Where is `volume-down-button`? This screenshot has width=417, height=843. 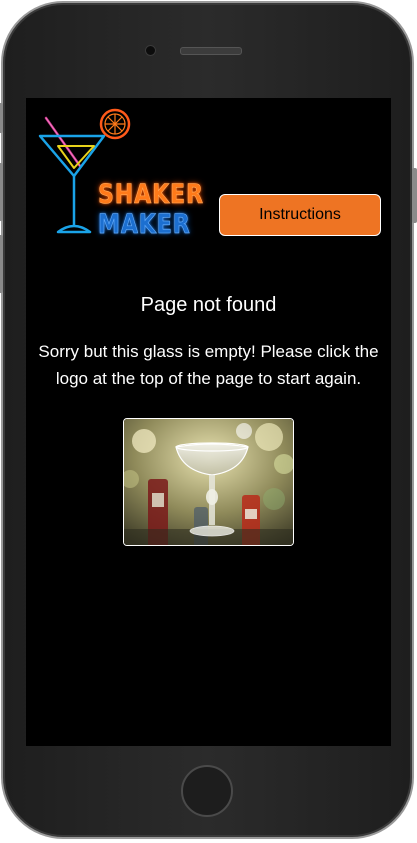 volume-down-button is located at coordinates (1, 264).